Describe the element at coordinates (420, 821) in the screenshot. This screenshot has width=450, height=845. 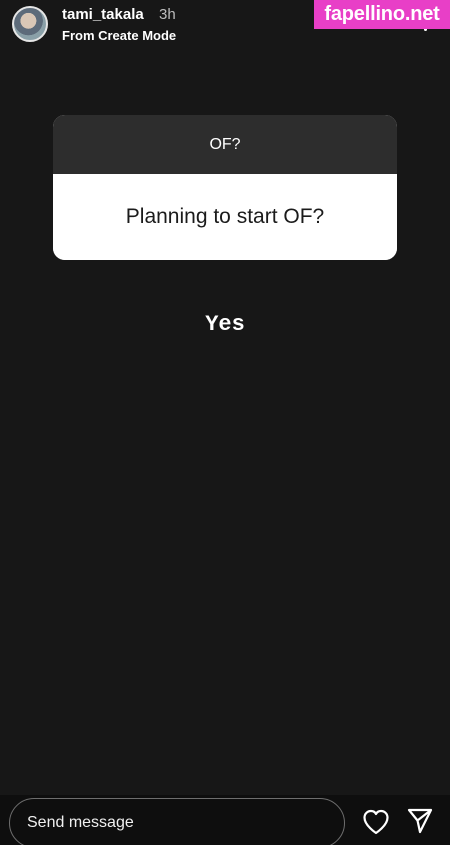
I see `send-icon` at that location.